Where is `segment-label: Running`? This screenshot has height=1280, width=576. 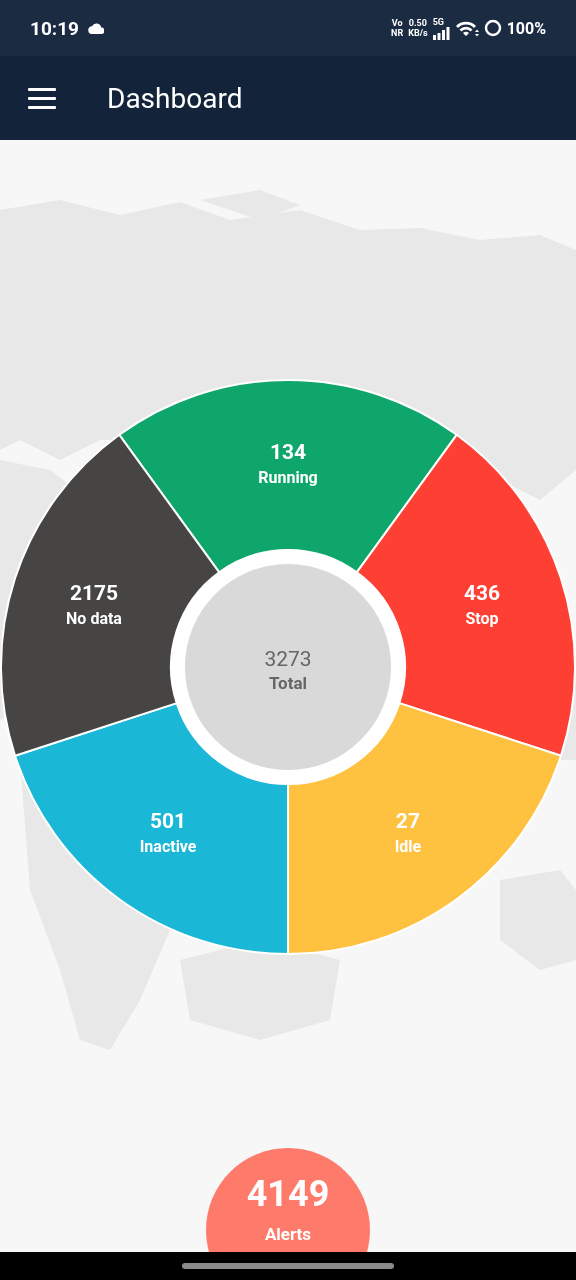 segment-label: Running is located at coordinates (288, 477).